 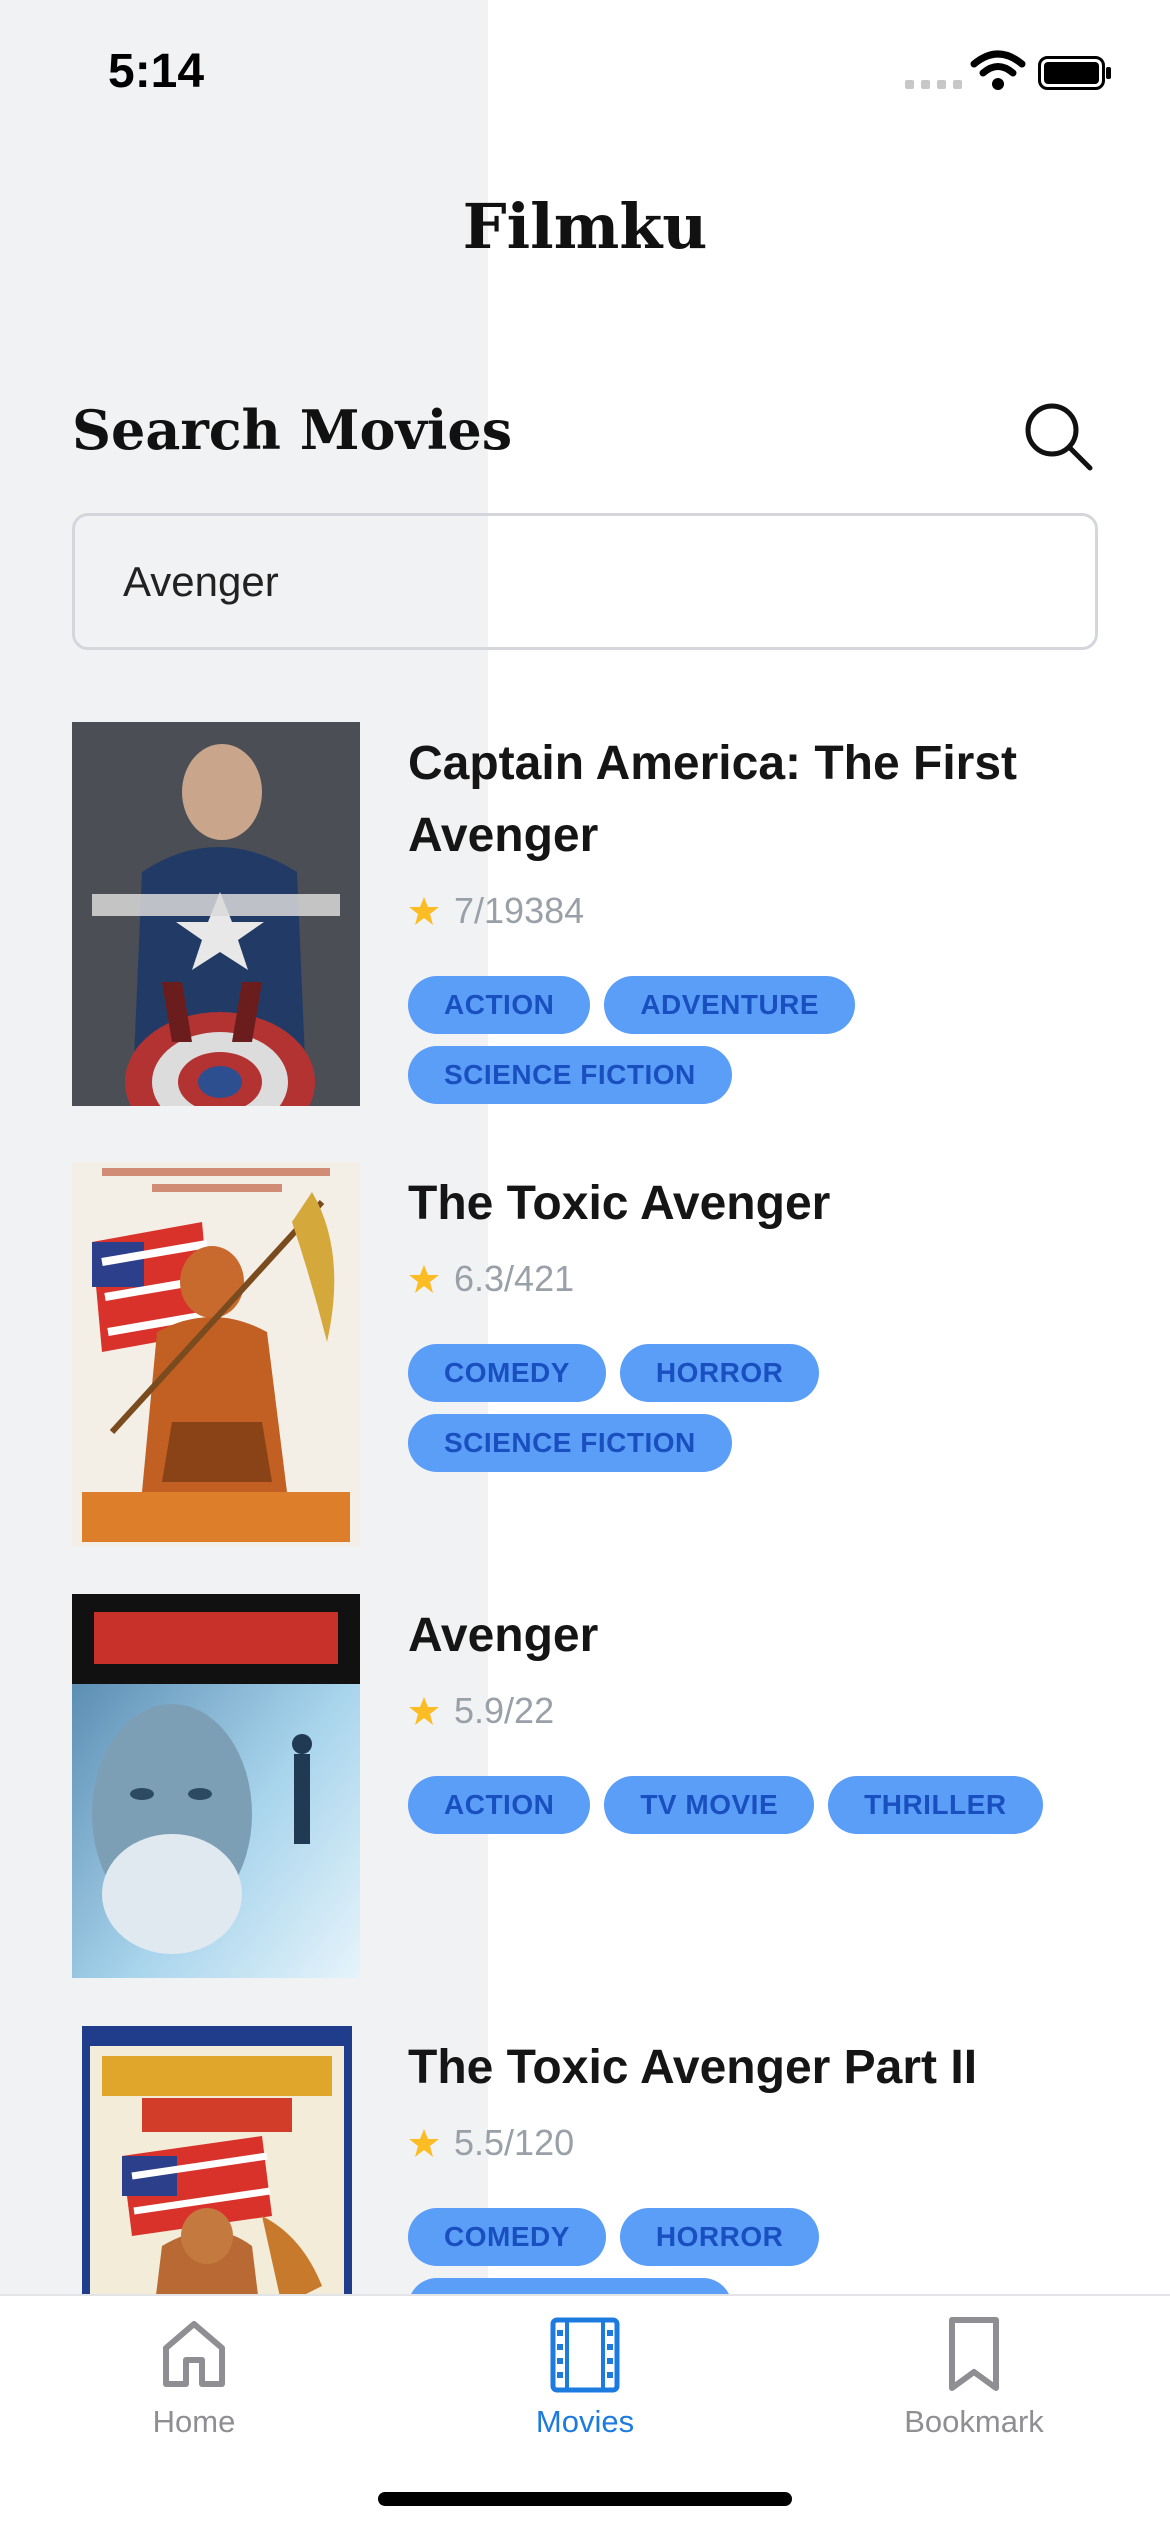 I want to click on film-icon, so click(x=585, y=2355).